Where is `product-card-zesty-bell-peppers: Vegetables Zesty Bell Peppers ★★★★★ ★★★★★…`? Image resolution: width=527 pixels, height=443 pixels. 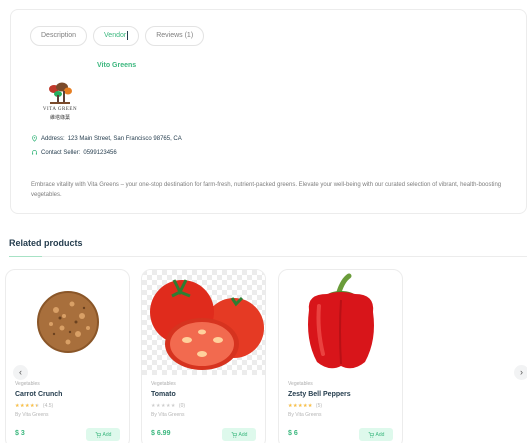
product-card-zesty-bell-peppers: Vegetables Zesty Bell Peppers ★★★★★ ★★★★★… is located at coordinates (340, 356).